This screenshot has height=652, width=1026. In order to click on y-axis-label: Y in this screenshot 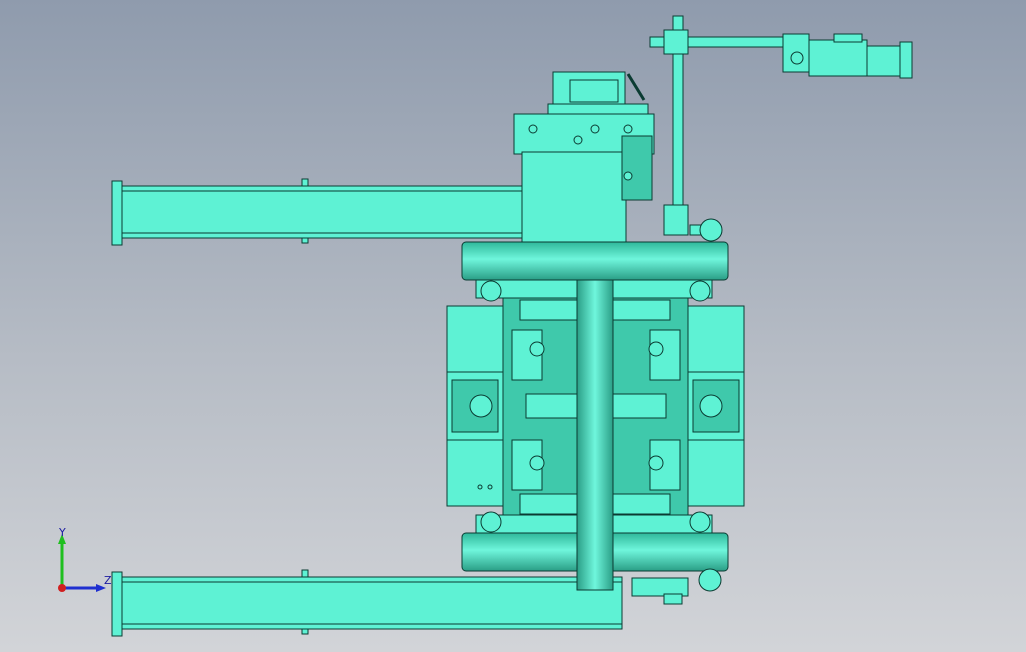, I will do `click(62, 533)`.